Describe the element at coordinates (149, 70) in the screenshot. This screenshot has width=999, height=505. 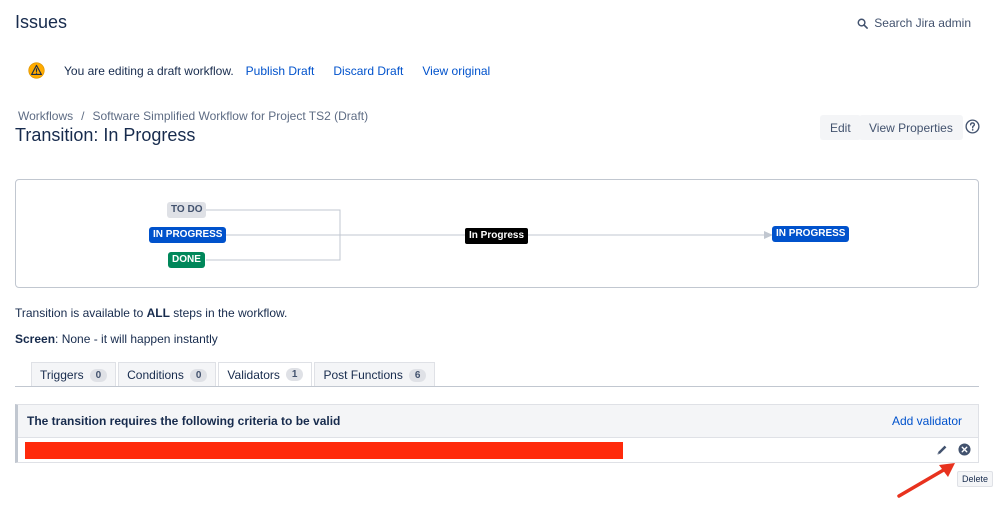
I see `draft-message: You are editing a draft workflow.` at that location.